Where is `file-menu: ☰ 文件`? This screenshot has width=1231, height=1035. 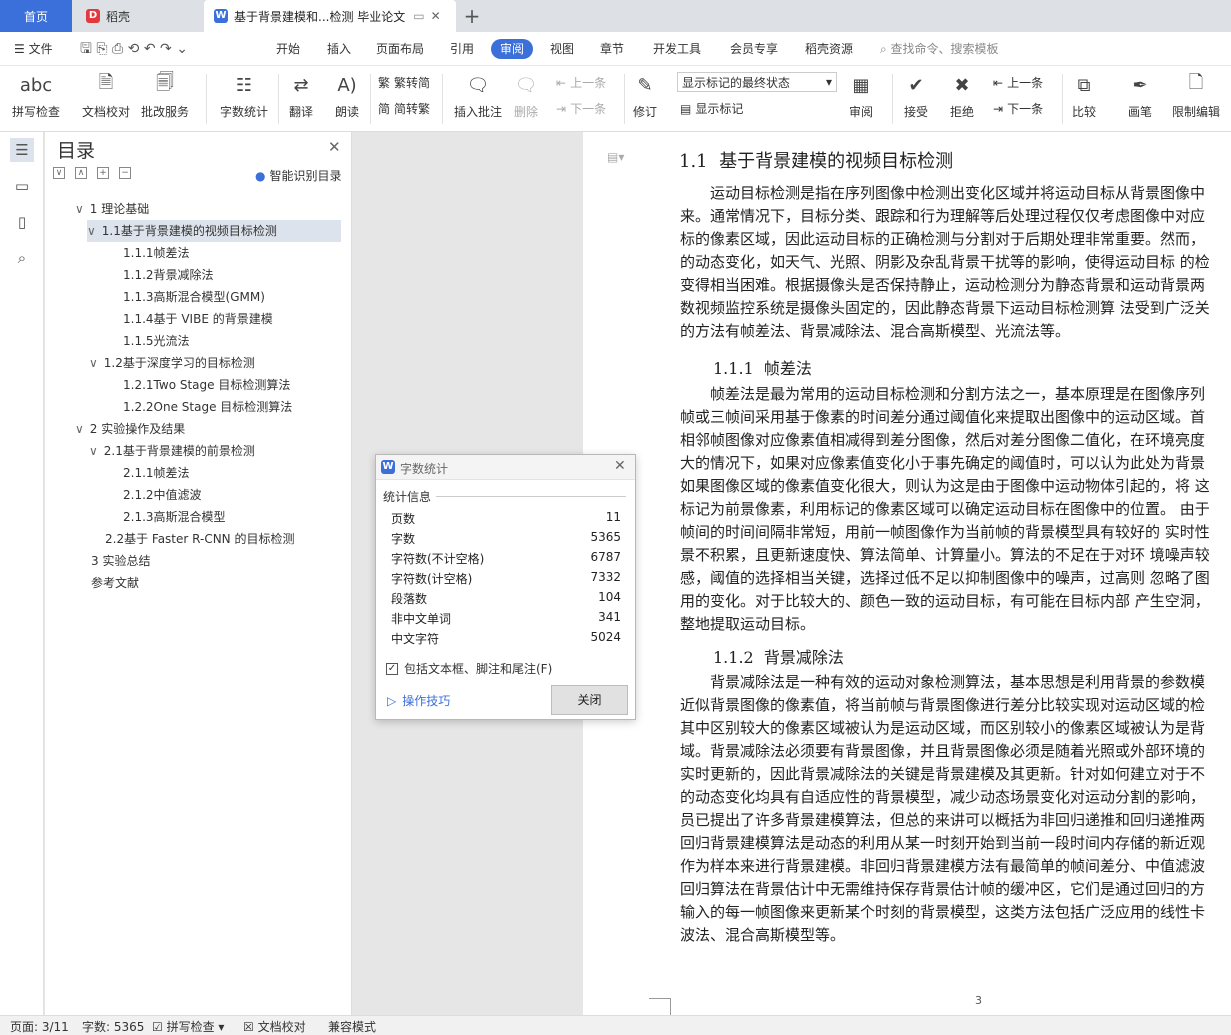
file-menu: ☰ 文件 is located at coordinates (33, 49).